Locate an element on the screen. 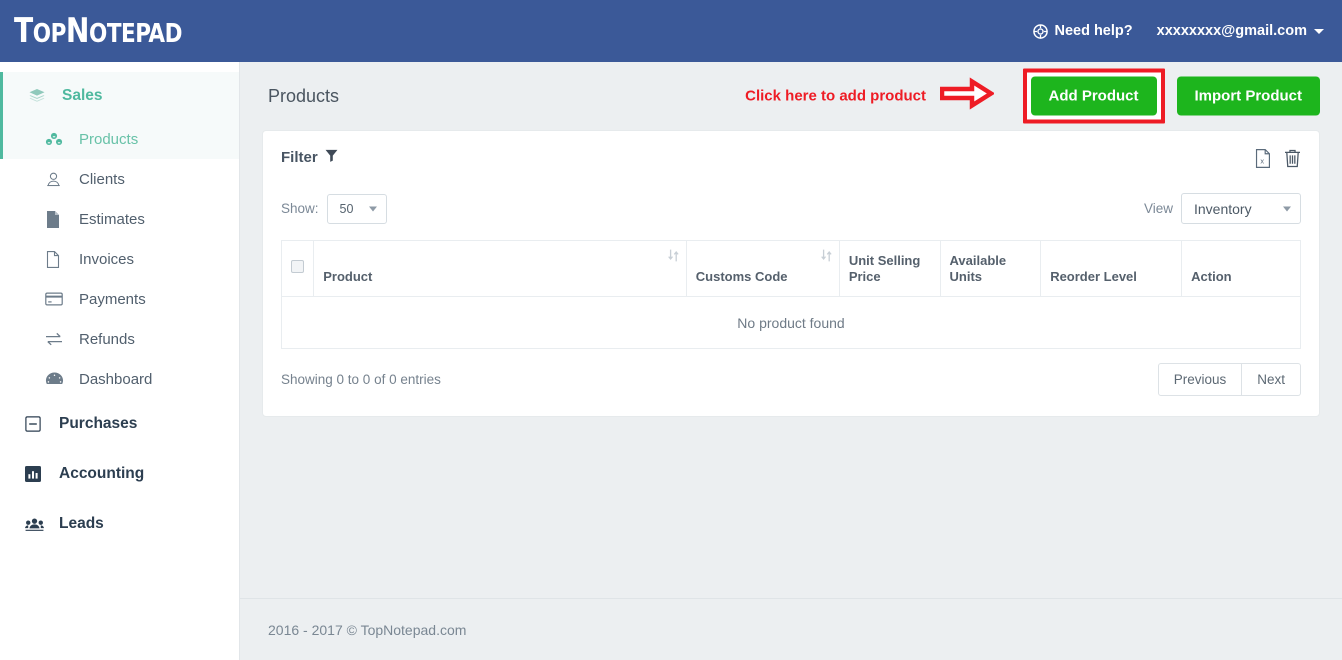  user-account-menu: xxxxxxxx@gmail.com is located at coordinates (1240, 31).